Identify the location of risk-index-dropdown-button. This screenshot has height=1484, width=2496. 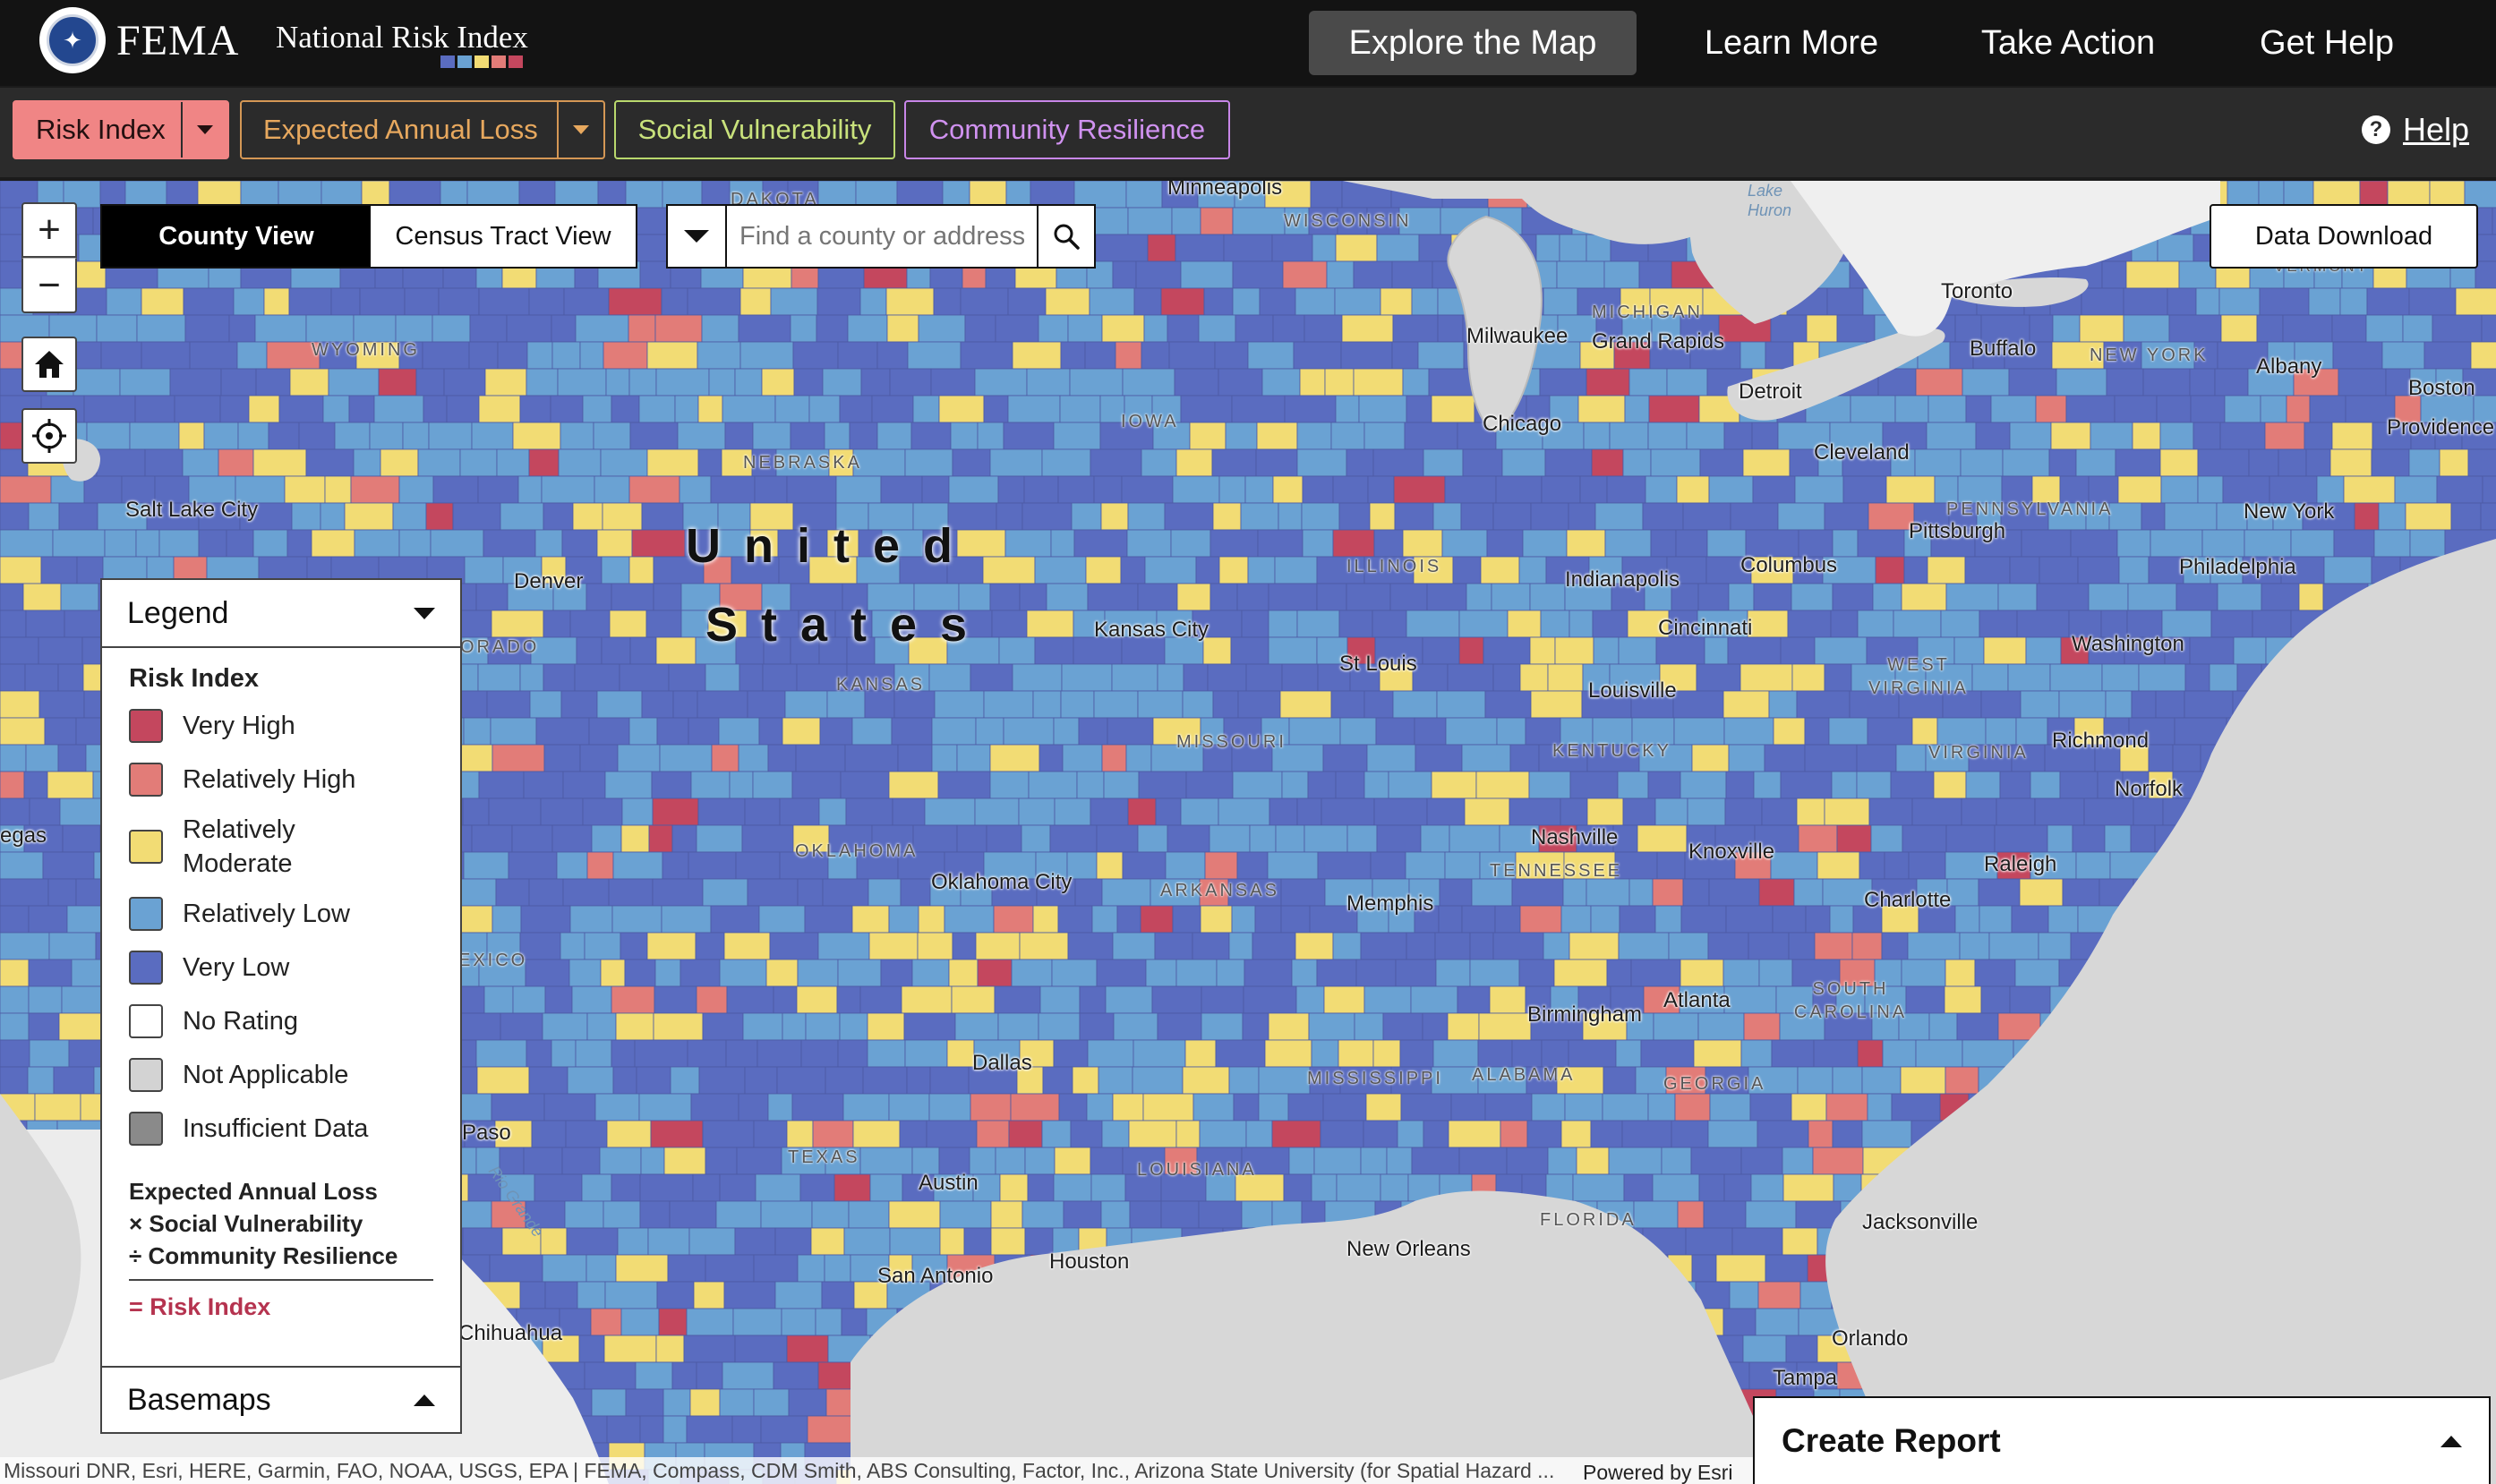
(204, 130).